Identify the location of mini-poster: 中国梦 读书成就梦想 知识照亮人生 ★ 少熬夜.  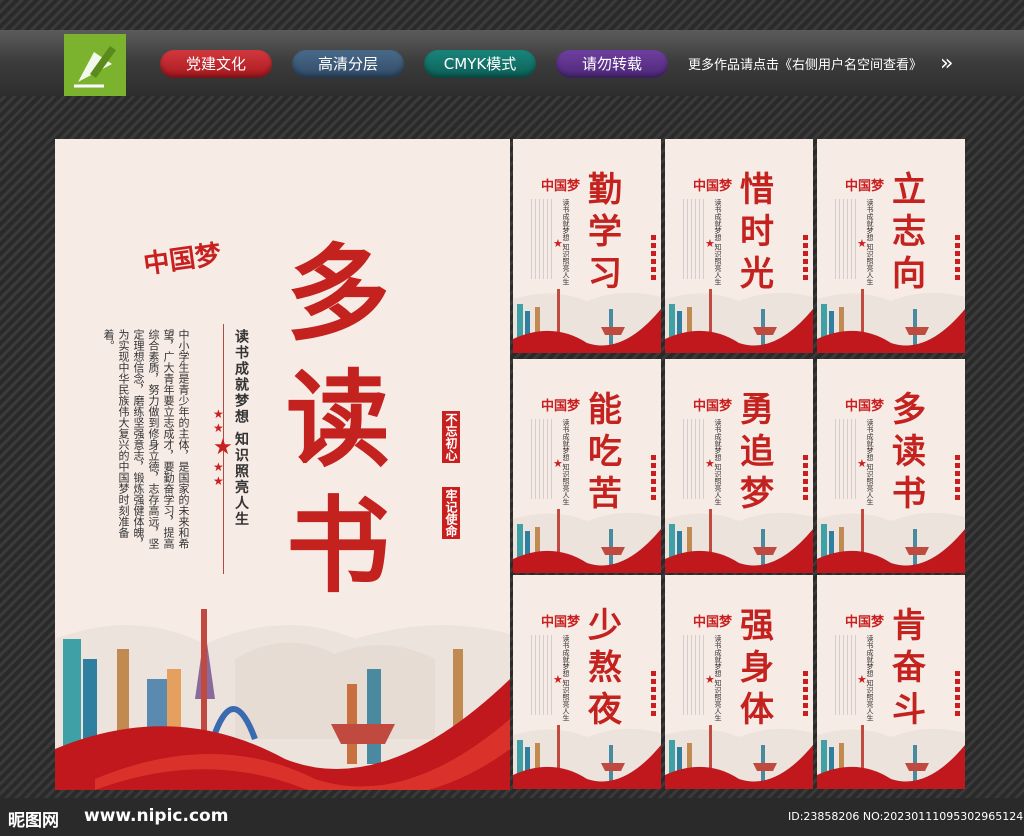
(587, 682).